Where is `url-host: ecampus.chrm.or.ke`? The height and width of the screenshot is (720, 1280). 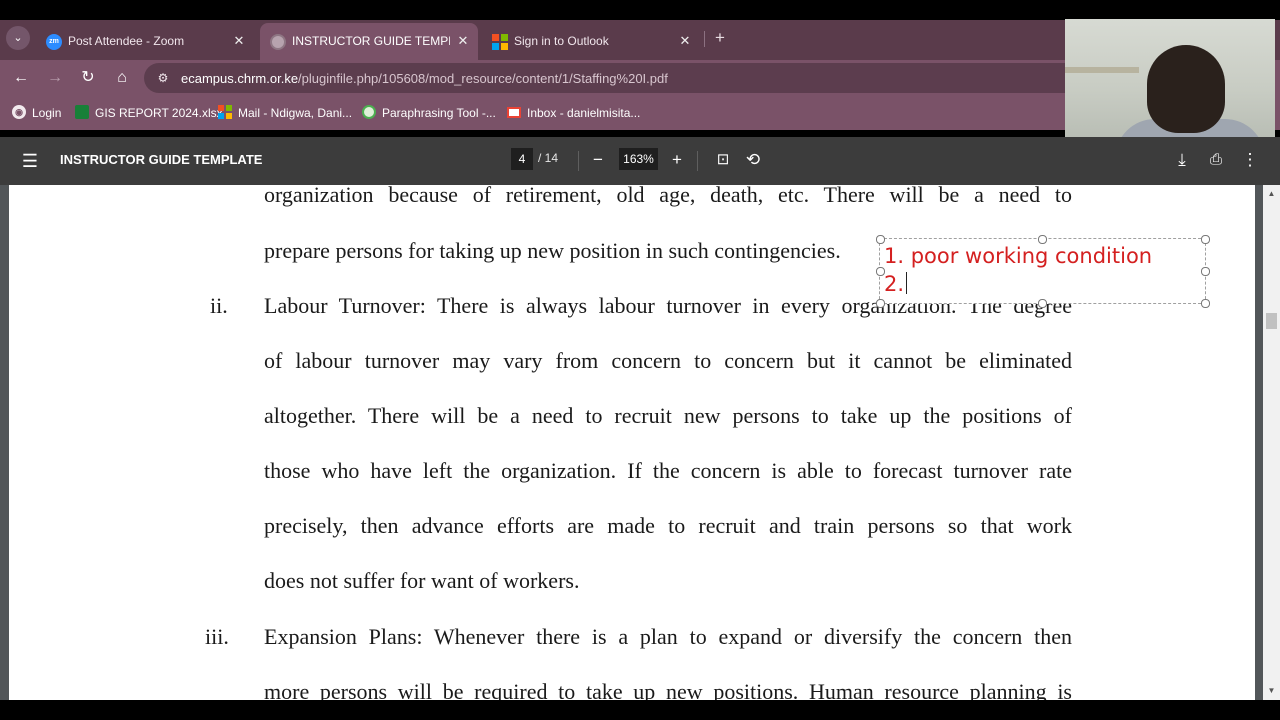
url-host: ecampus.chrm.or.ke is located at coordinates (240, 78).